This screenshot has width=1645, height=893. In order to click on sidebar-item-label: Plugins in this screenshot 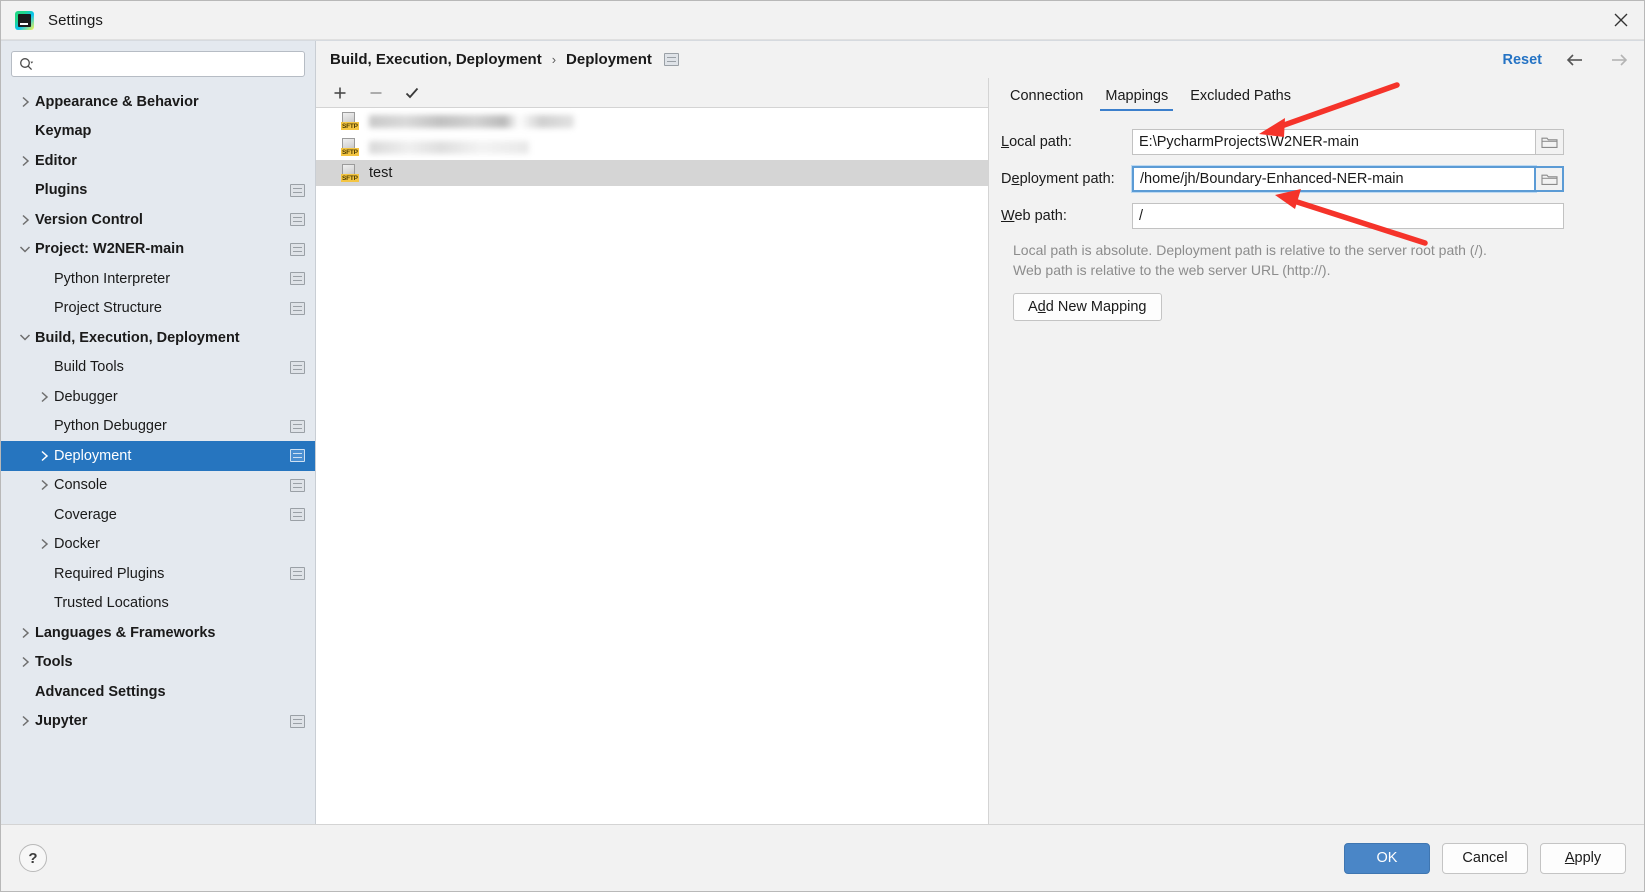, I will do `click(61, 190)`.